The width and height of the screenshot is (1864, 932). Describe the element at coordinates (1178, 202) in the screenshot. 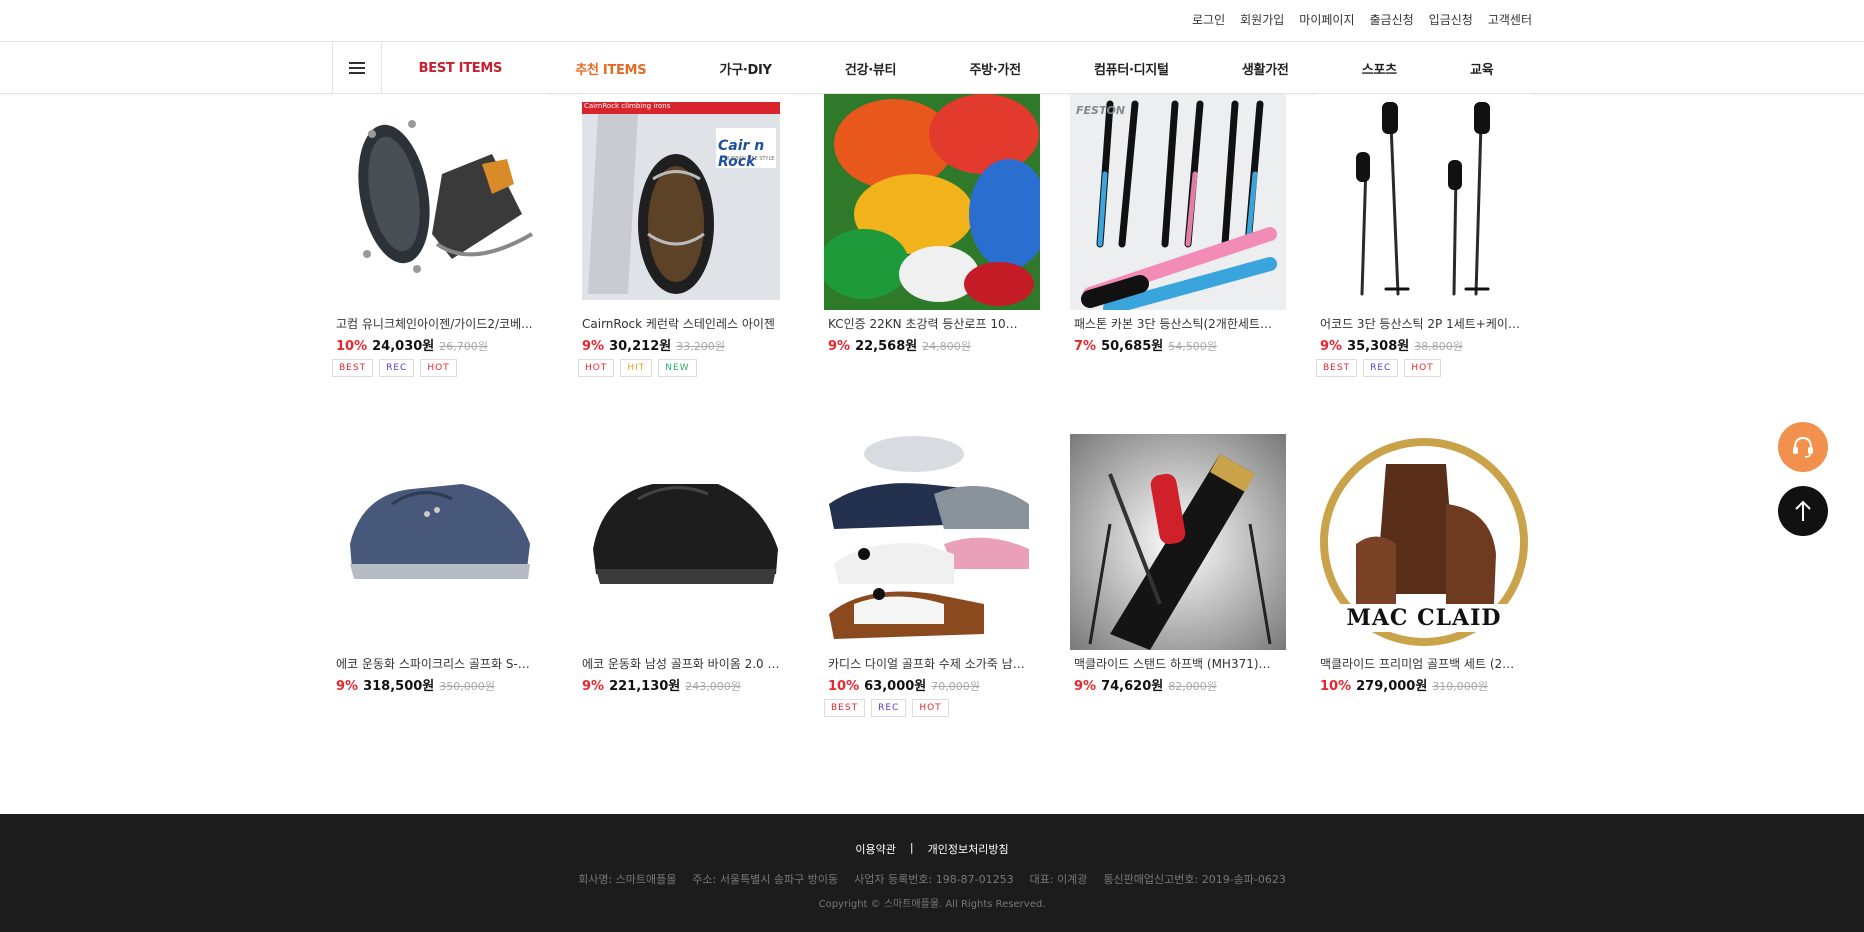

I see `product-image-feston-poles: FESTON` at that location.